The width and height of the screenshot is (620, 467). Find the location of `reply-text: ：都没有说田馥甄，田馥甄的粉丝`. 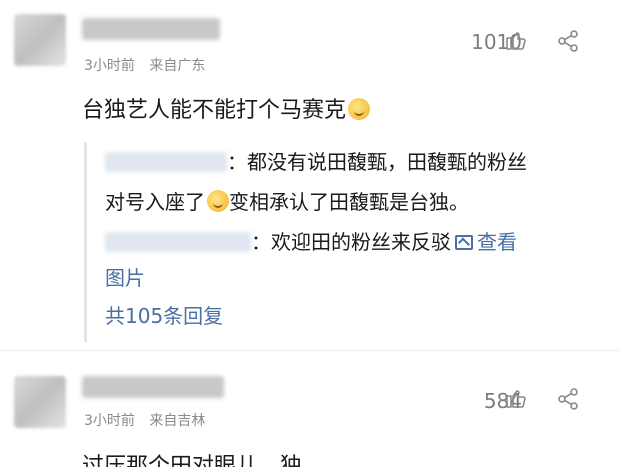

reply-text: ：都没有说田馥甄，田馥甄的粉丝 is located at coordinates (377, 162).